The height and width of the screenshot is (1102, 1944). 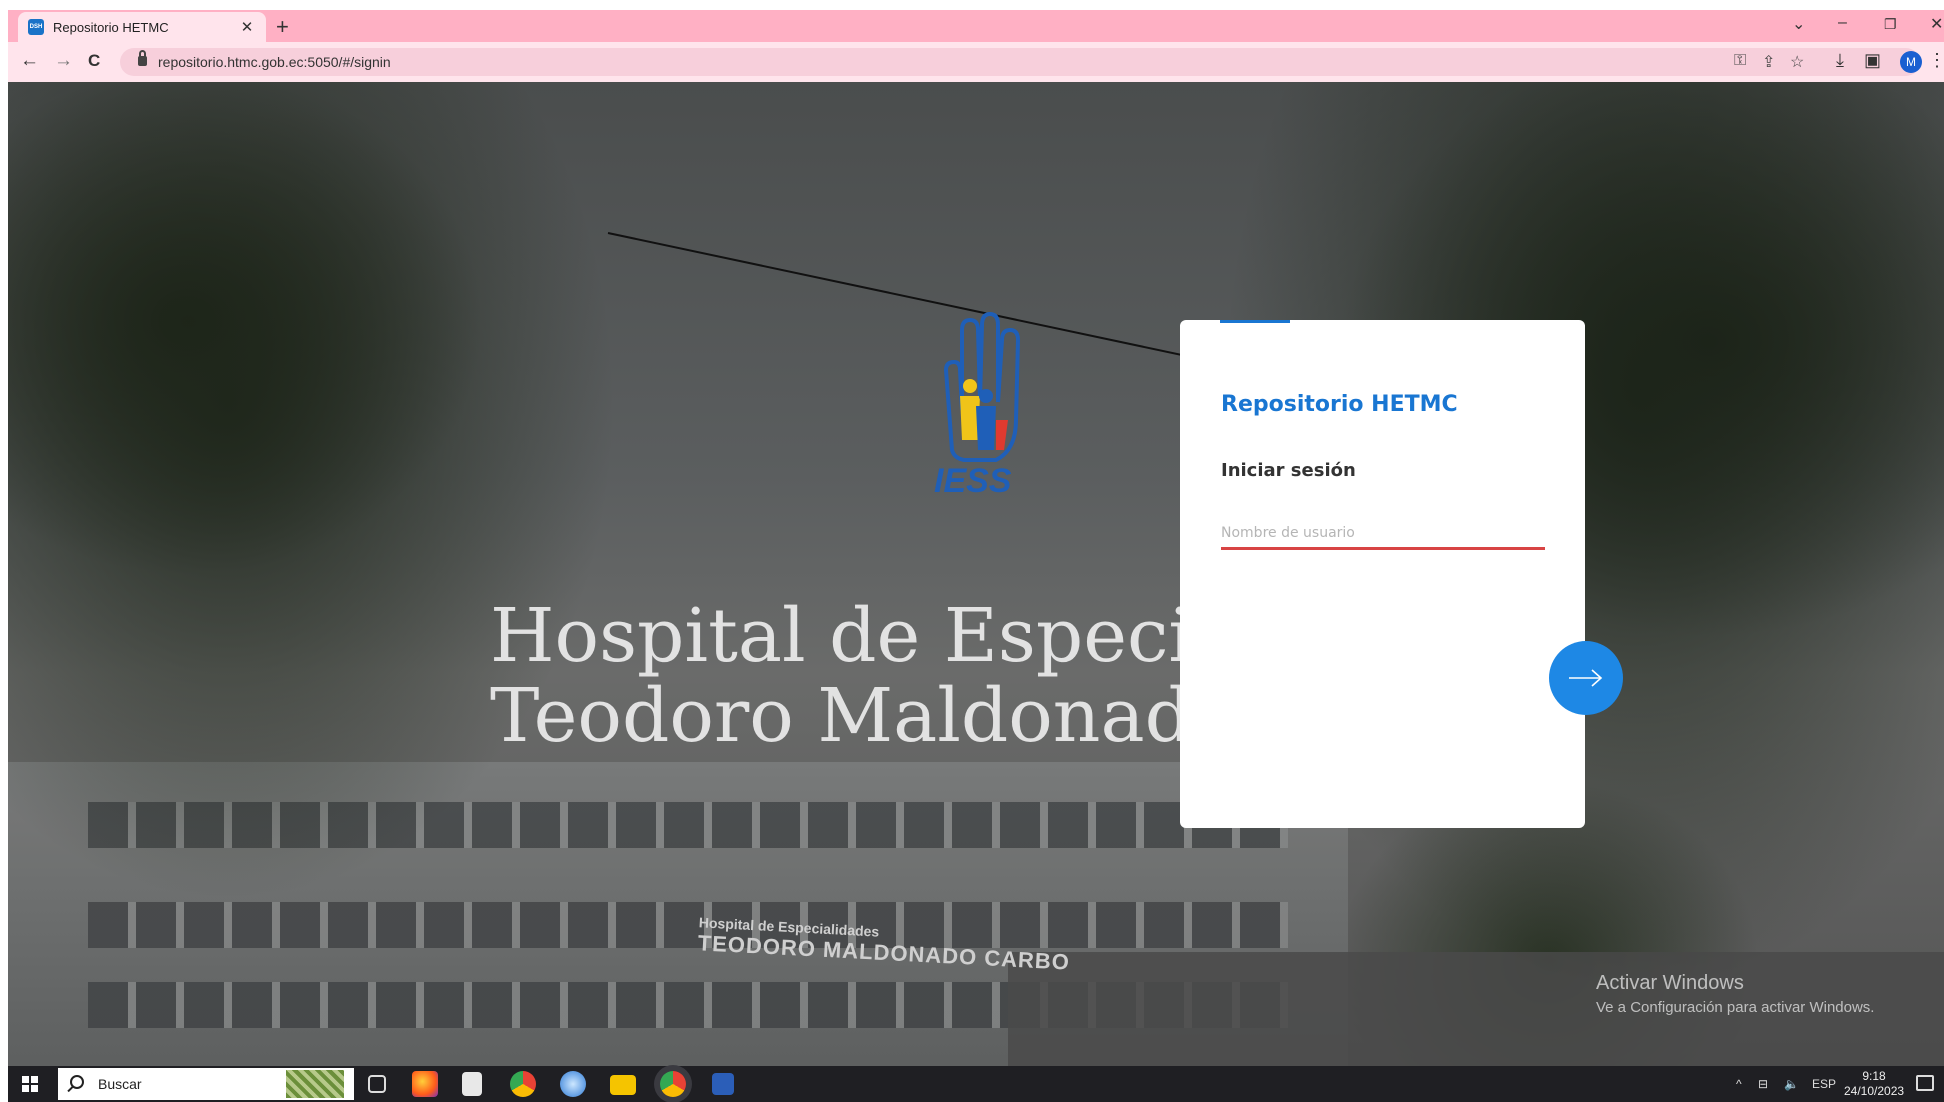 I want to click on restore-button: ❐, so click(x=1890, y=24).